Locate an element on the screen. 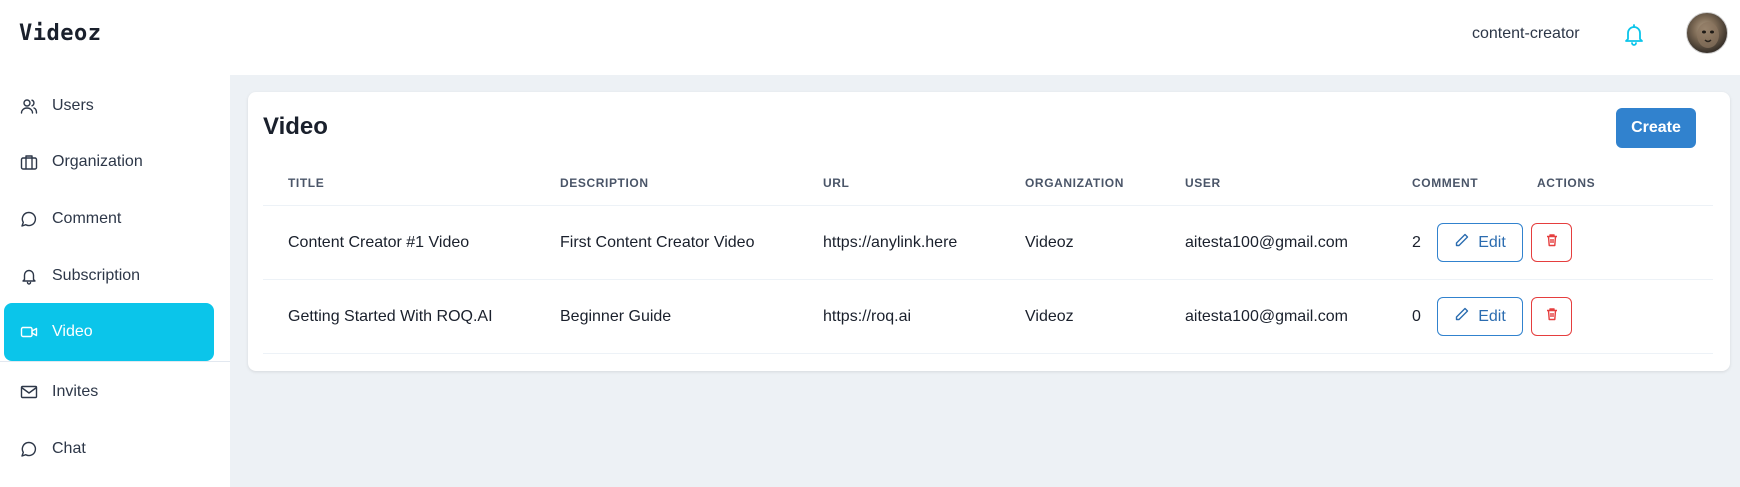 Image resolution: width=1740 pixels, height=487 pixels. sidebar-divider is located at coordinates (115, 361).